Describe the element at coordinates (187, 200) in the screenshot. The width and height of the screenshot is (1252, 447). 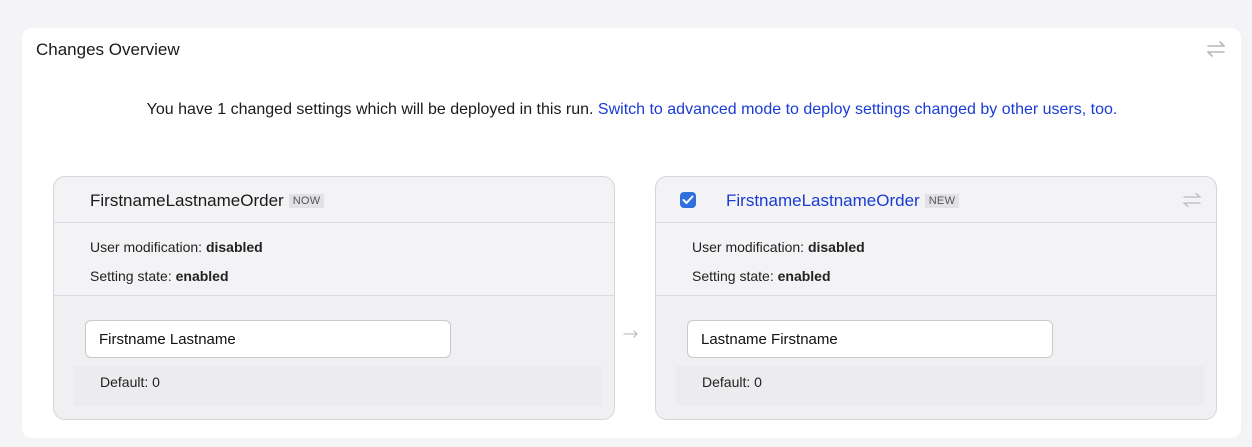
I see `setting-name-label: FirstnameLastnameOrder` at that location.